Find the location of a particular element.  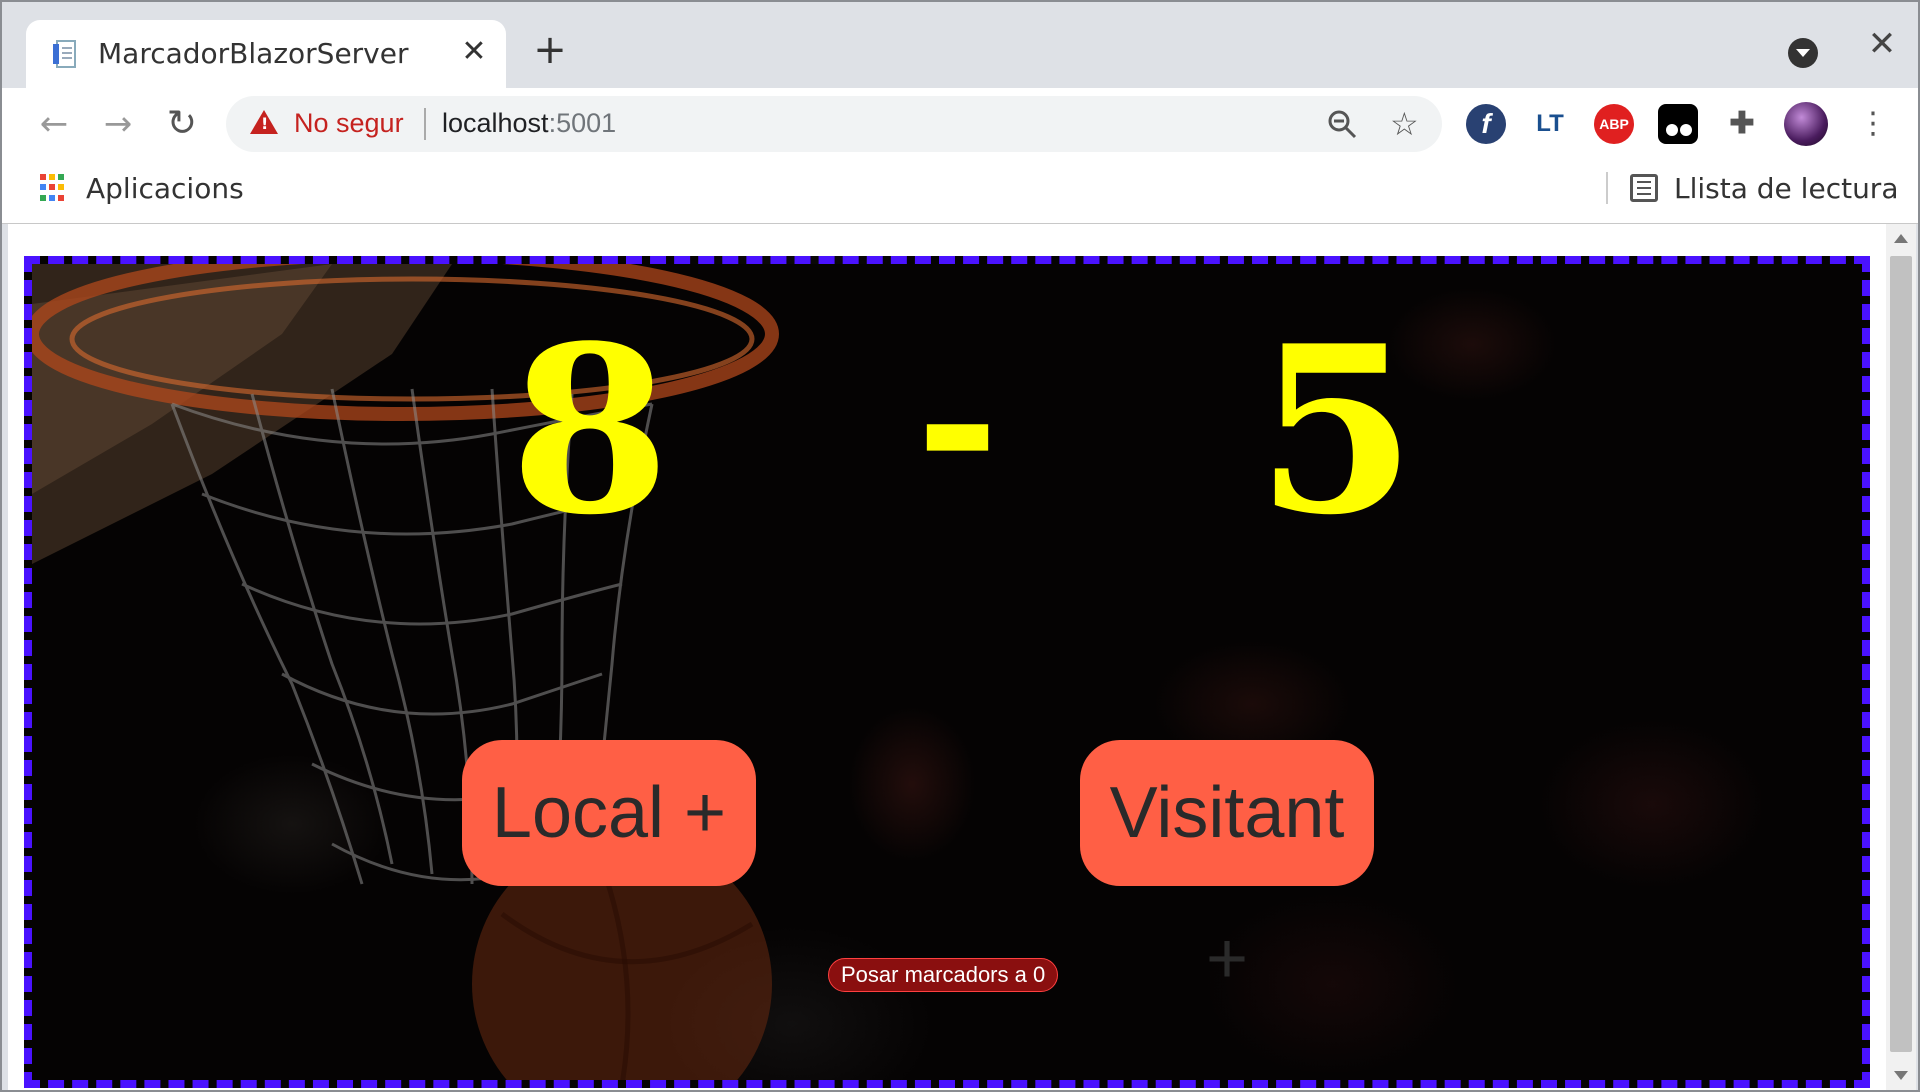

back-arrow-icon: ← is located at coordinates (54, 124).